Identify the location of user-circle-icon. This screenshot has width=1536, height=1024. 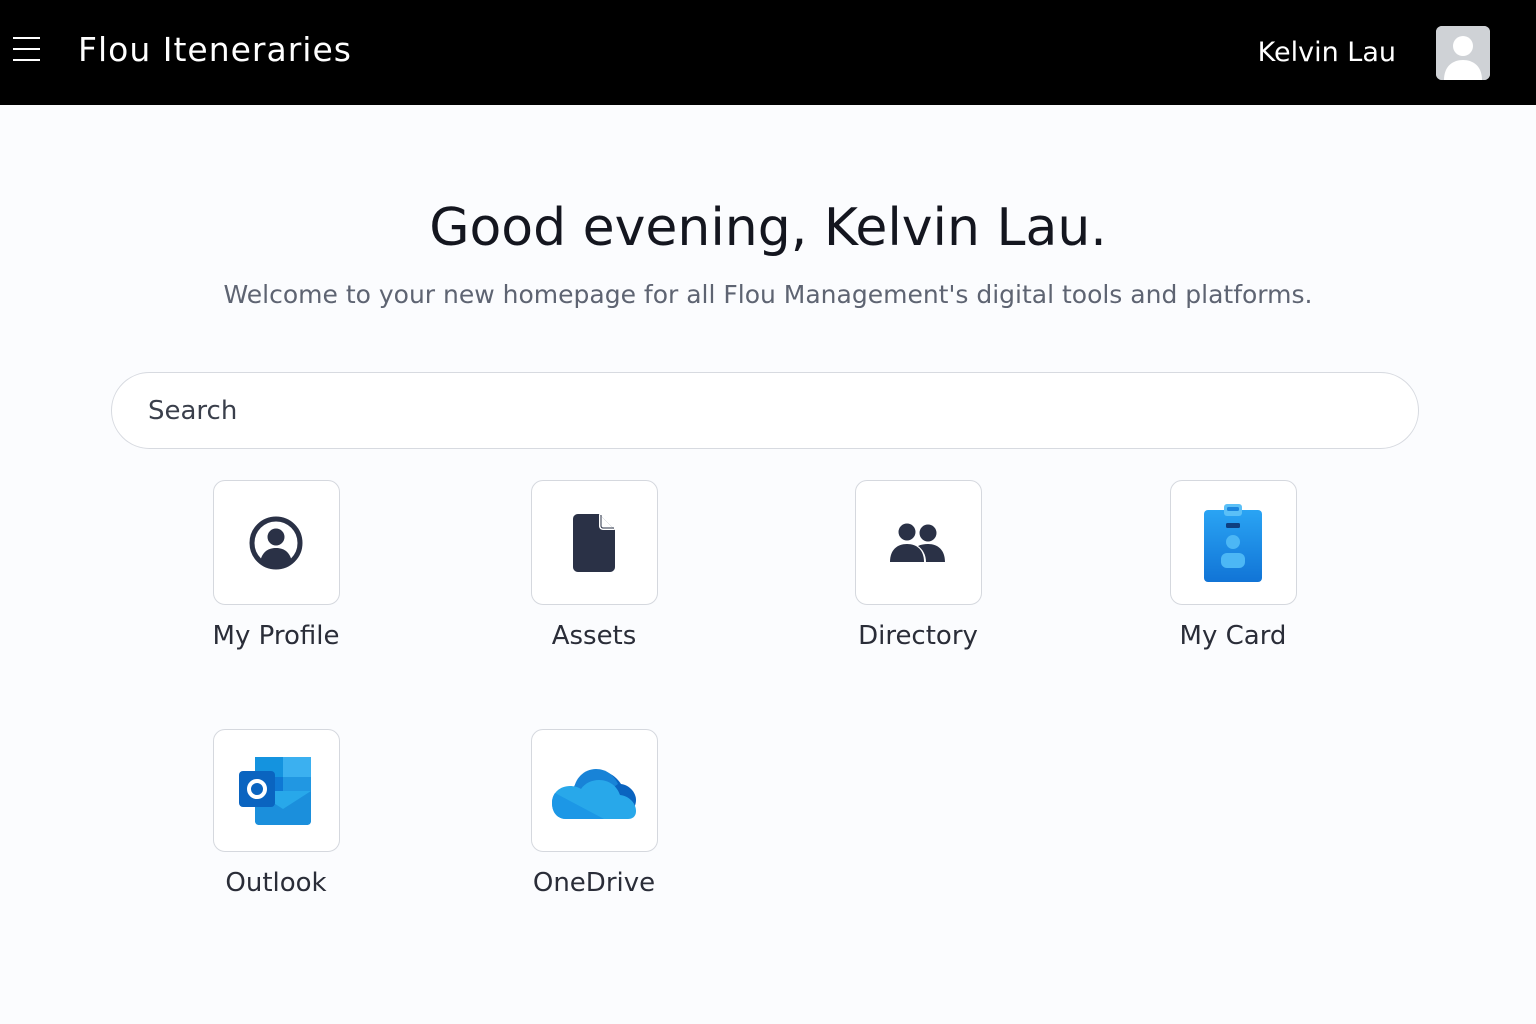
(276, 542).